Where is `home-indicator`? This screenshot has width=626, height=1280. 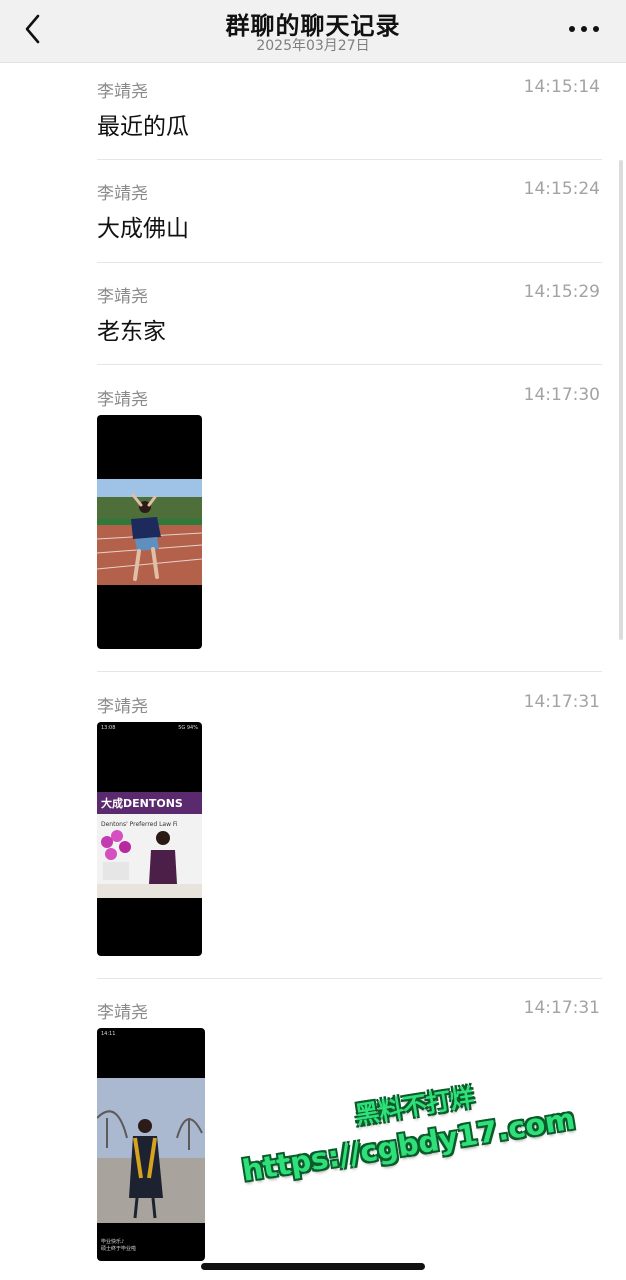 home-indicator is located at coordinates (313, 1266).